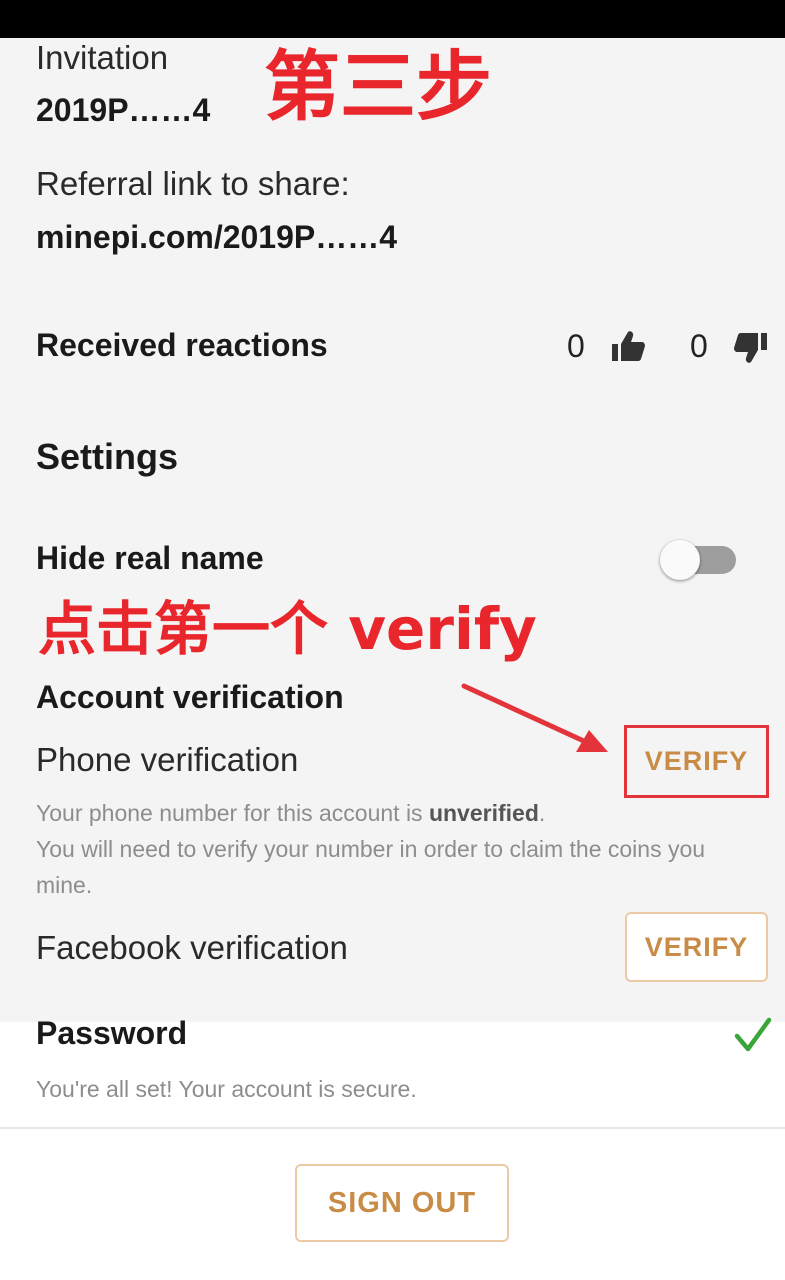 The width and height of the screenshot is (785, 1280). What do you see at coordinates (182, 345) in the screenshot?
I see `received-reactions-title: Received reactions` at bounding box center [182, 345].